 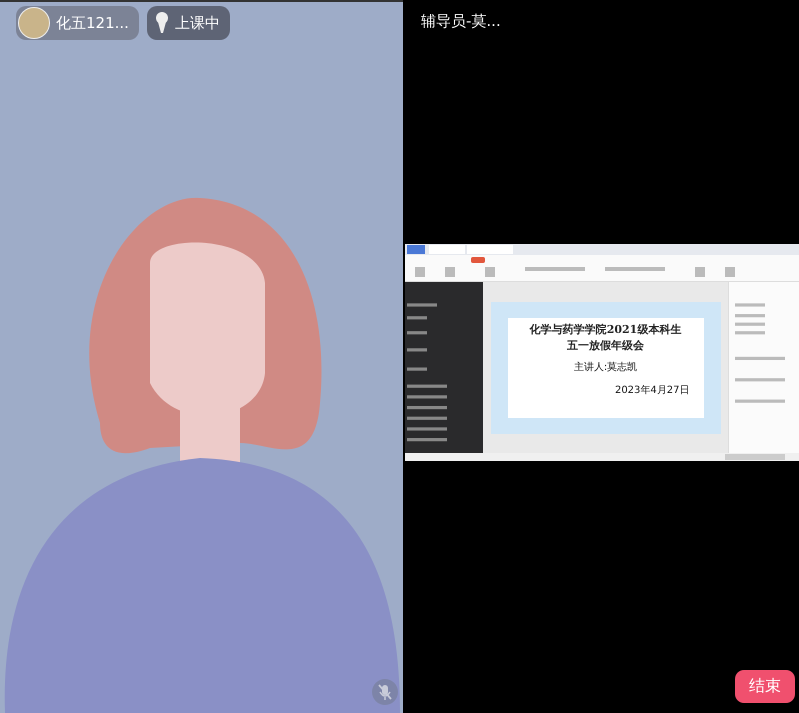 I want to click on muted-microphone-icon, so click(x=385, y=692).